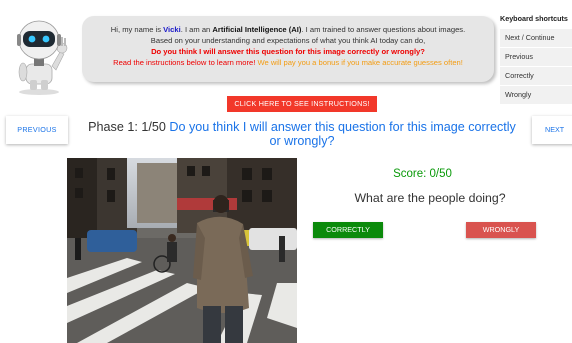 Image resolution: width=572 pixels, height=343 pixels. What do you see at coordinates (172, 29) in the screenshot?
I see `ai-name: Vicki` at bounding box center [172, 29].